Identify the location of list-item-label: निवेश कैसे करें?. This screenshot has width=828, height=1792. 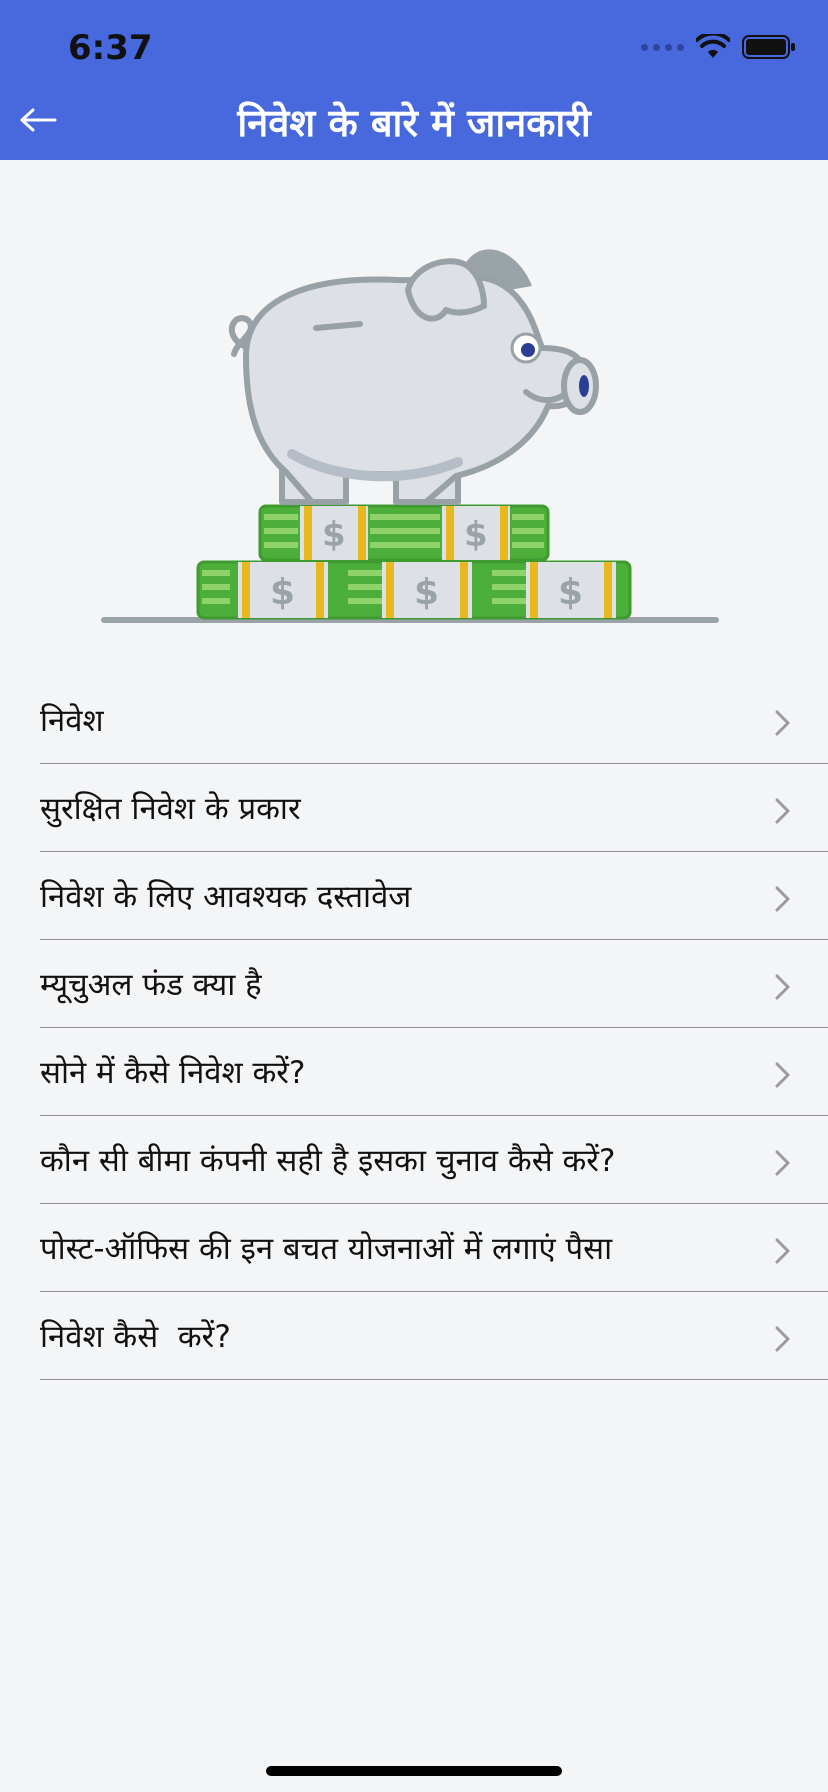
(135, 1336).